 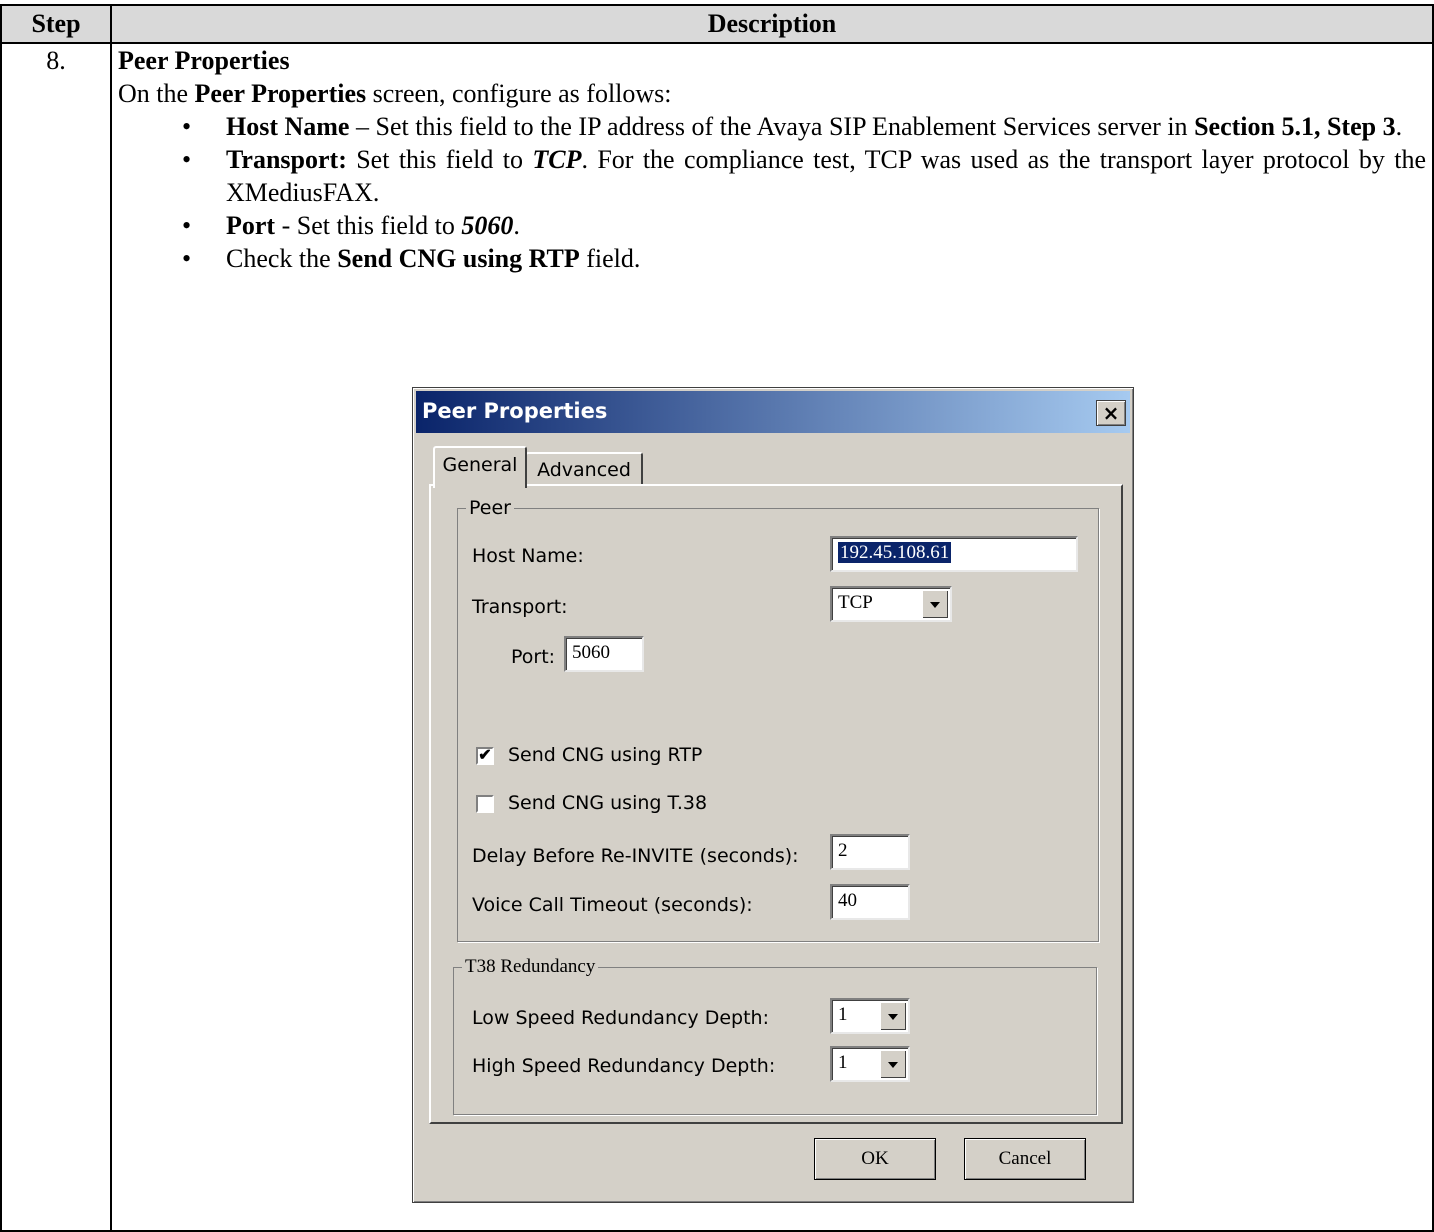 What do you see at coordinates (843, 850) in the screenshot?
I see `delay-value: 2` at bounding box center [843, 850].